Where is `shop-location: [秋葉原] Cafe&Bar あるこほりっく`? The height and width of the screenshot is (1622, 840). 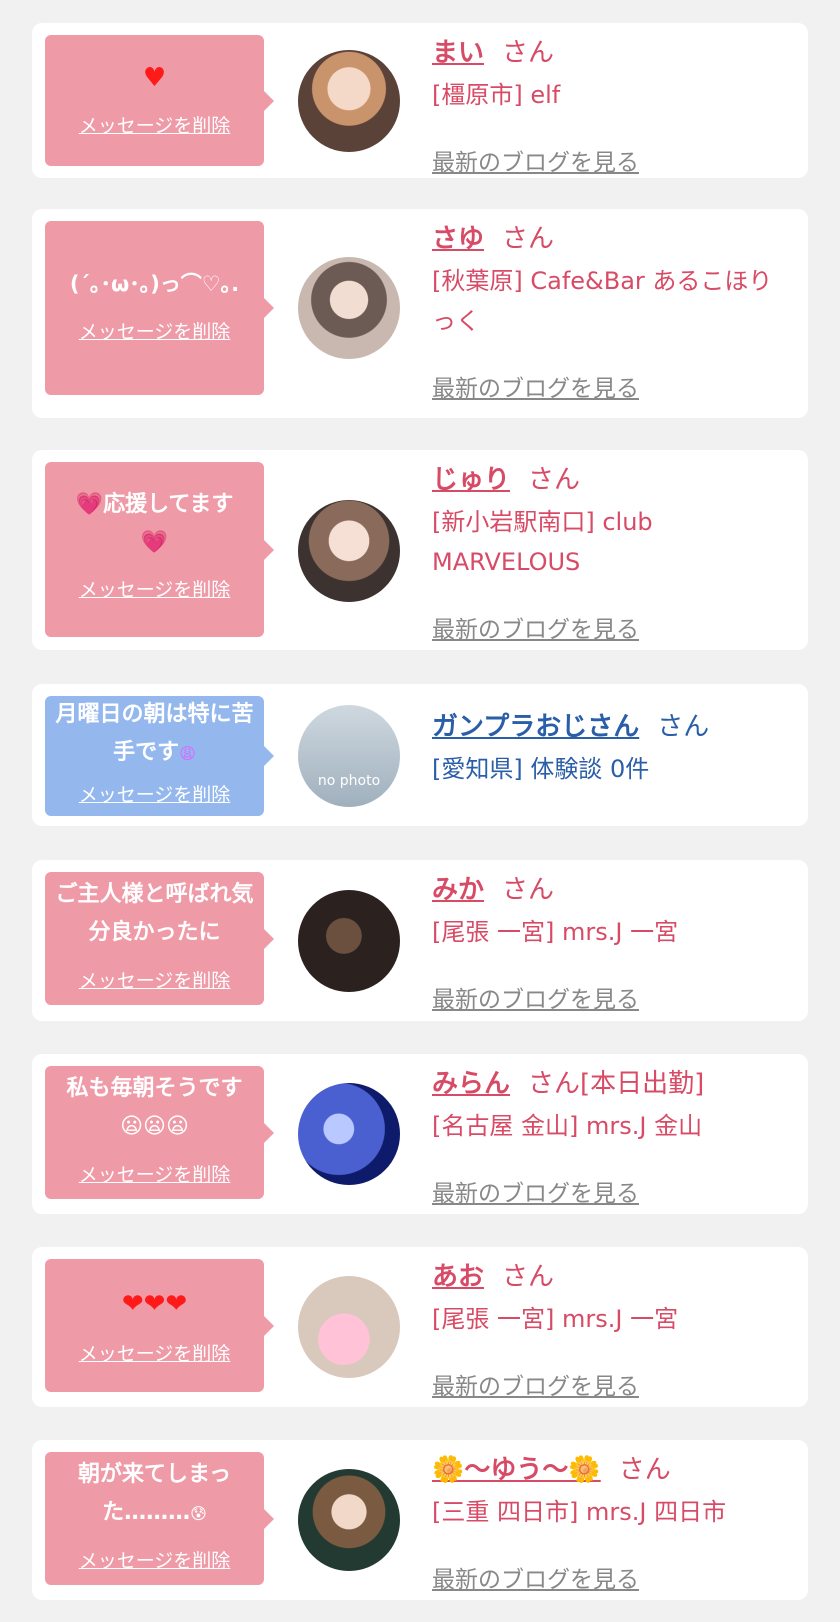 shop-location: [秋葉原] Cafe&Bar あるこほりっく is located at coordinates (602, 301).